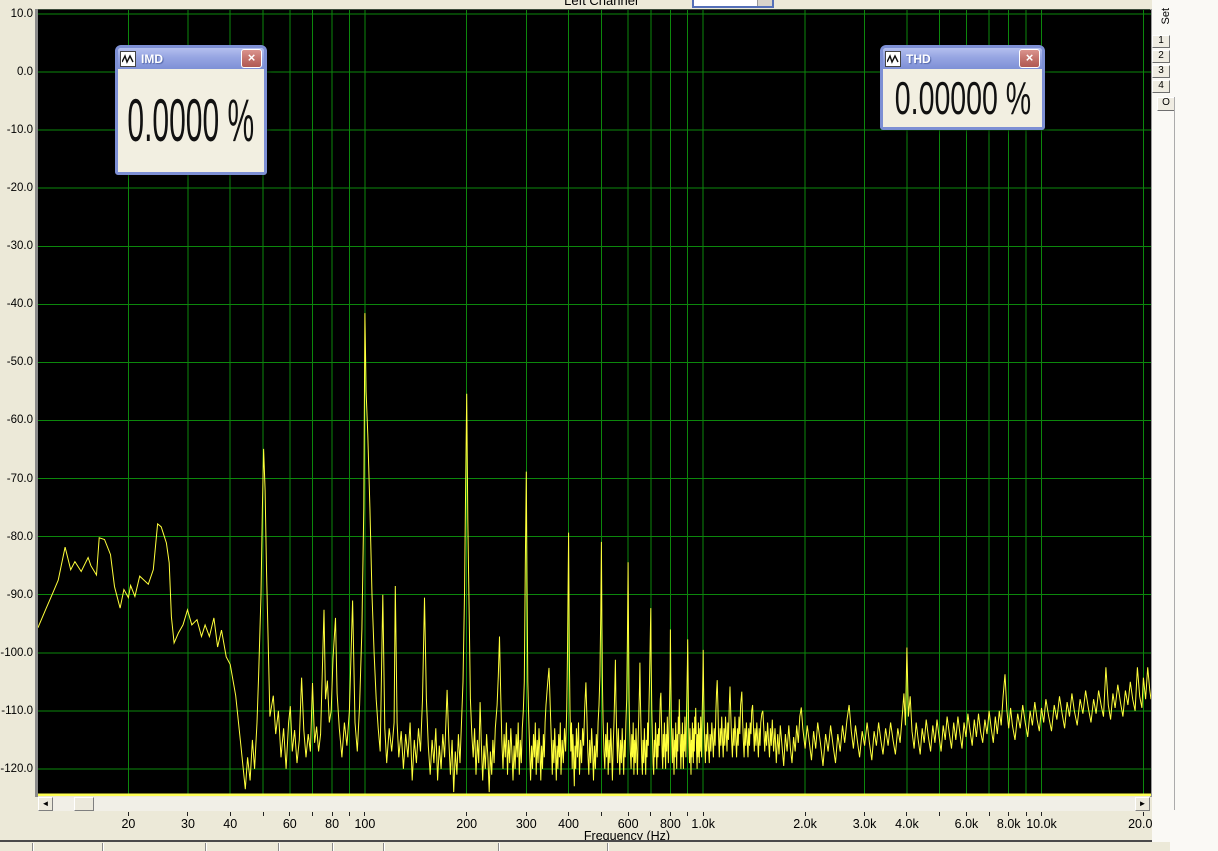 Image resolution: width=1218 pixels, height=851 pixels. I want to click on y-tick-label: -80.0, so click(19, 536).